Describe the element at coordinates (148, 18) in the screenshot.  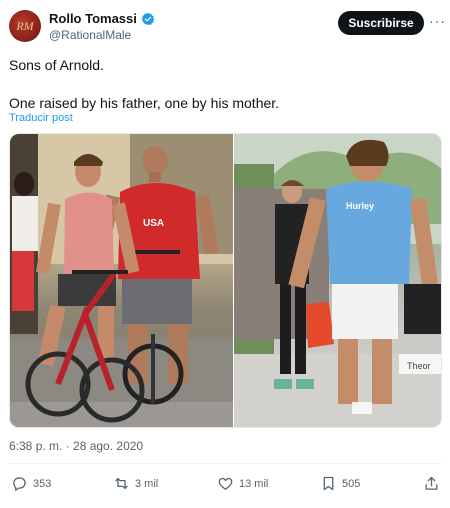
I see `verified-badge-icon` at that location.